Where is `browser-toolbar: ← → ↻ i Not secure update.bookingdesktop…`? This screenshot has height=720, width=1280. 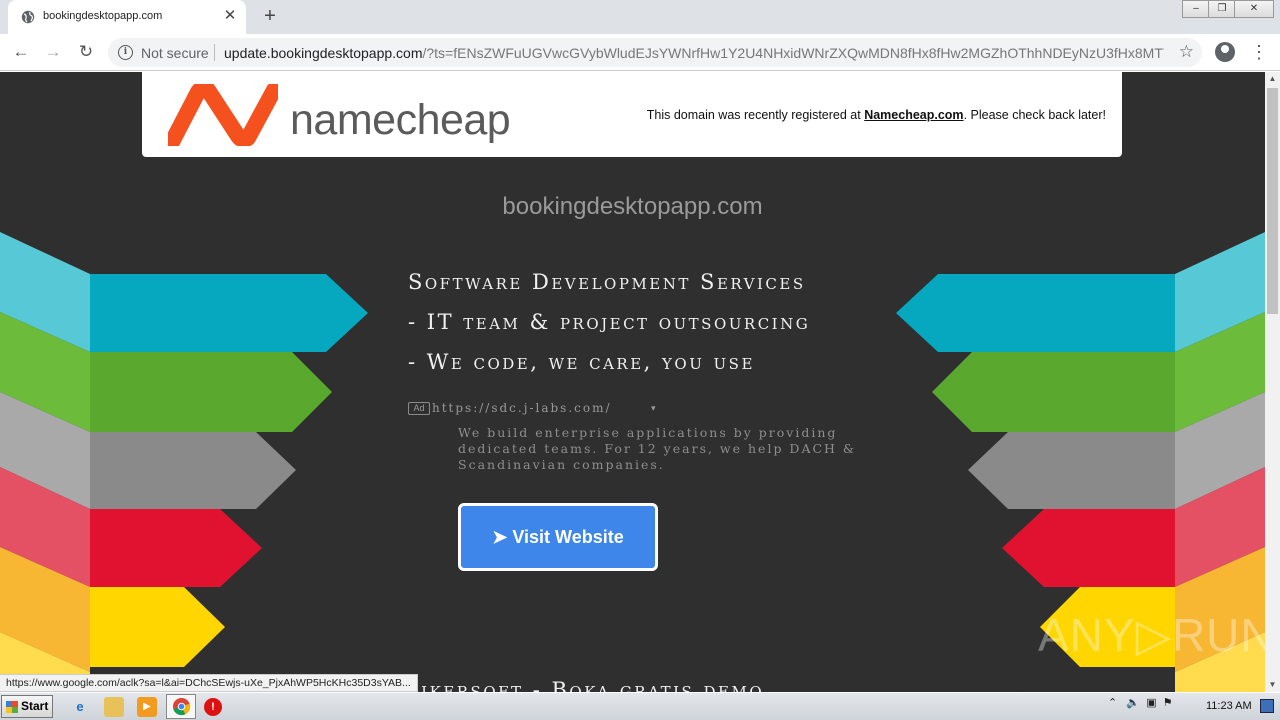 browser-toolbar: ← → ↻ i Not secure update.bookingdesktop… is located at coordinates (640, 52).